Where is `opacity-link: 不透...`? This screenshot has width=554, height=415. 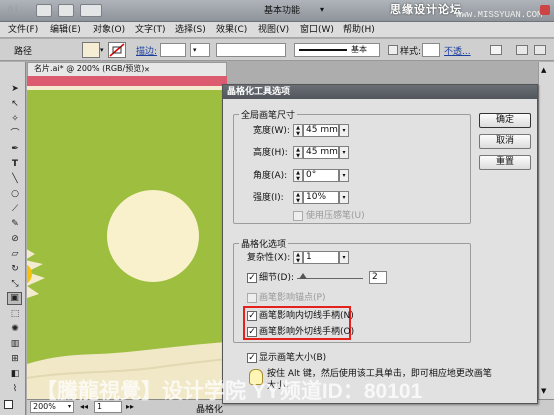
opacity-link: 不透... is located at coordinates (457, 50).